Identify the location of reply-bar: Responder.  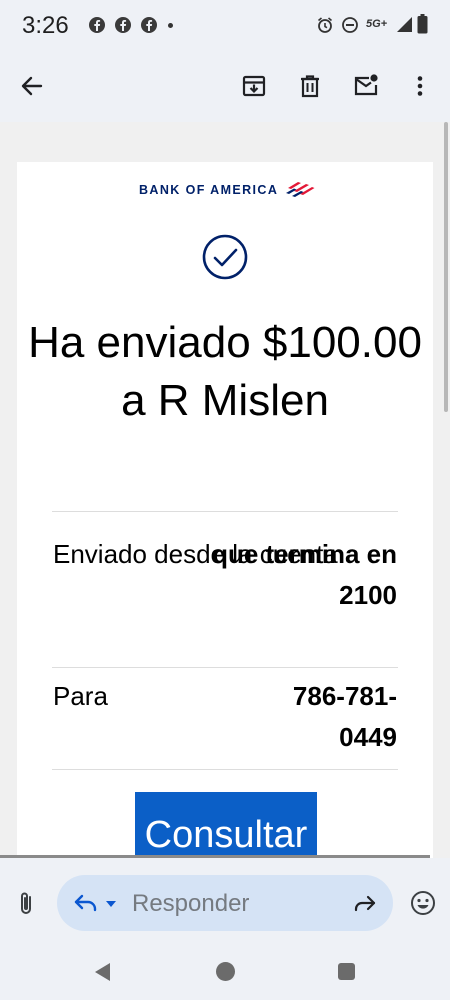
(225, 904).